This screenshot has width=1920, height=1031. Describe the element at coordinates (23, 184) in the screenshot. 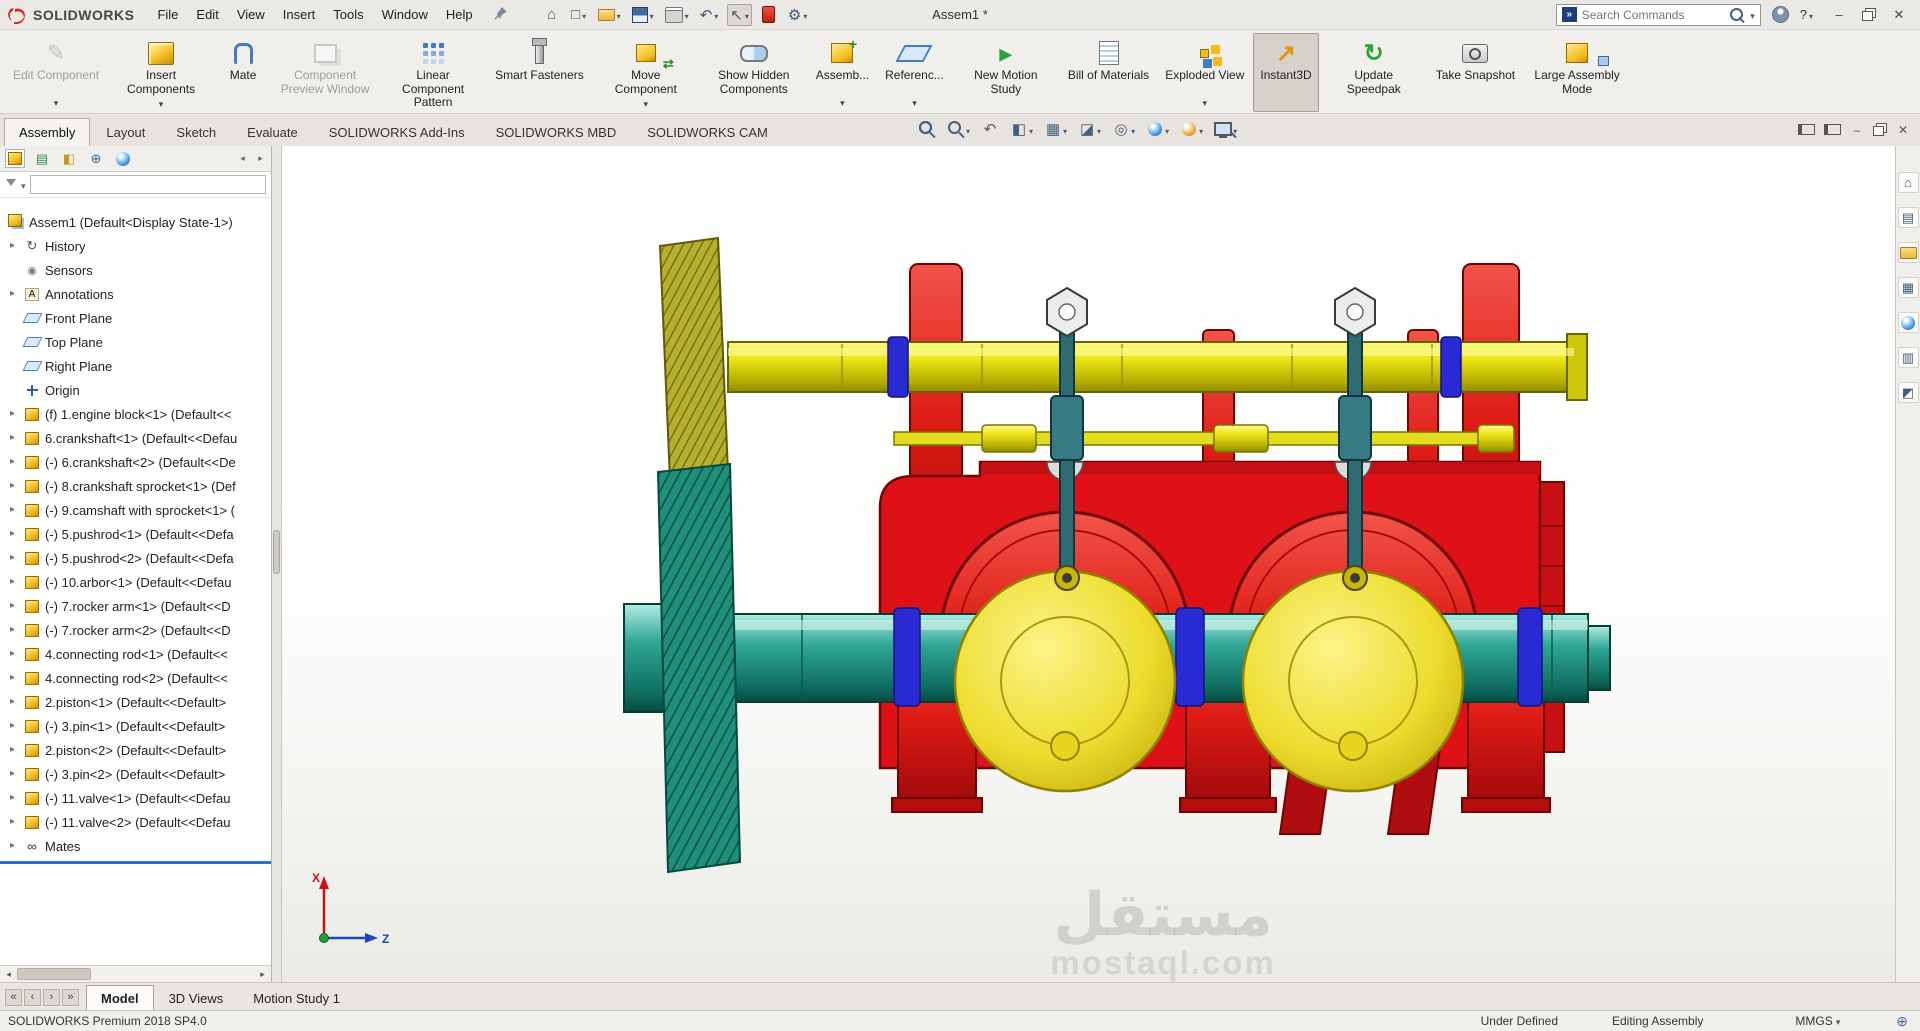

I see `filter-caret-icon` at that location.